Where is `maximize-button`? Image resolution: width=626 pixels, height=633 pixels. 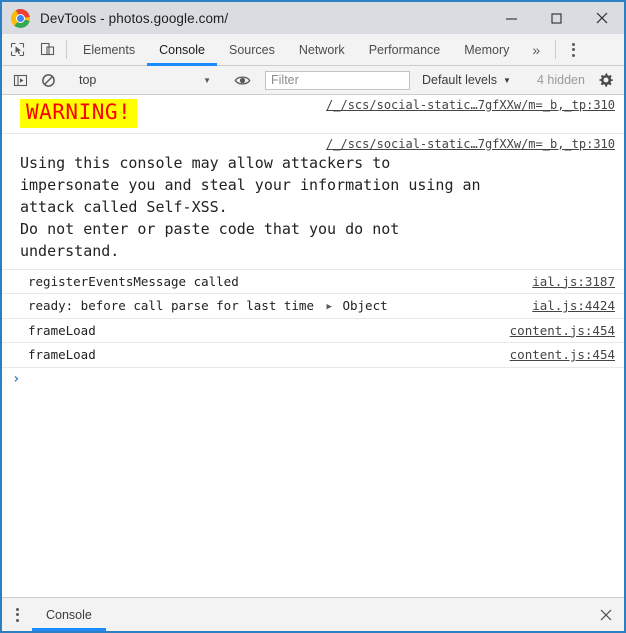
maximize-button is located at coordinates (556, 18).